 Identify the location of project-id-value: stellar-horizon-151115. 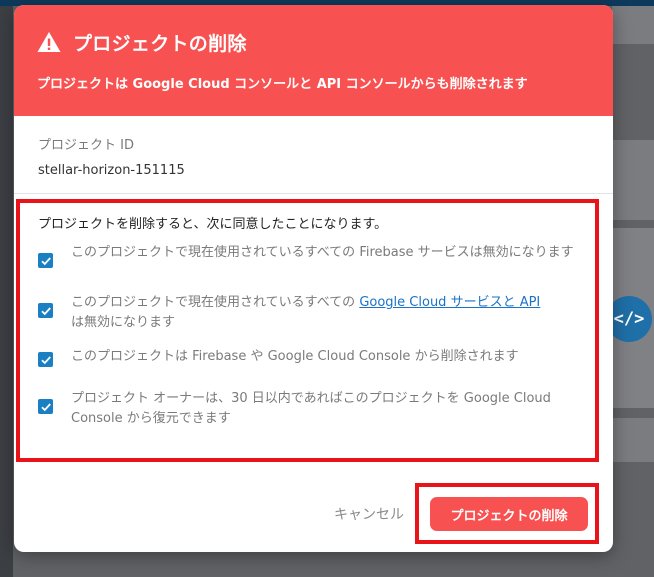
(111, 170).